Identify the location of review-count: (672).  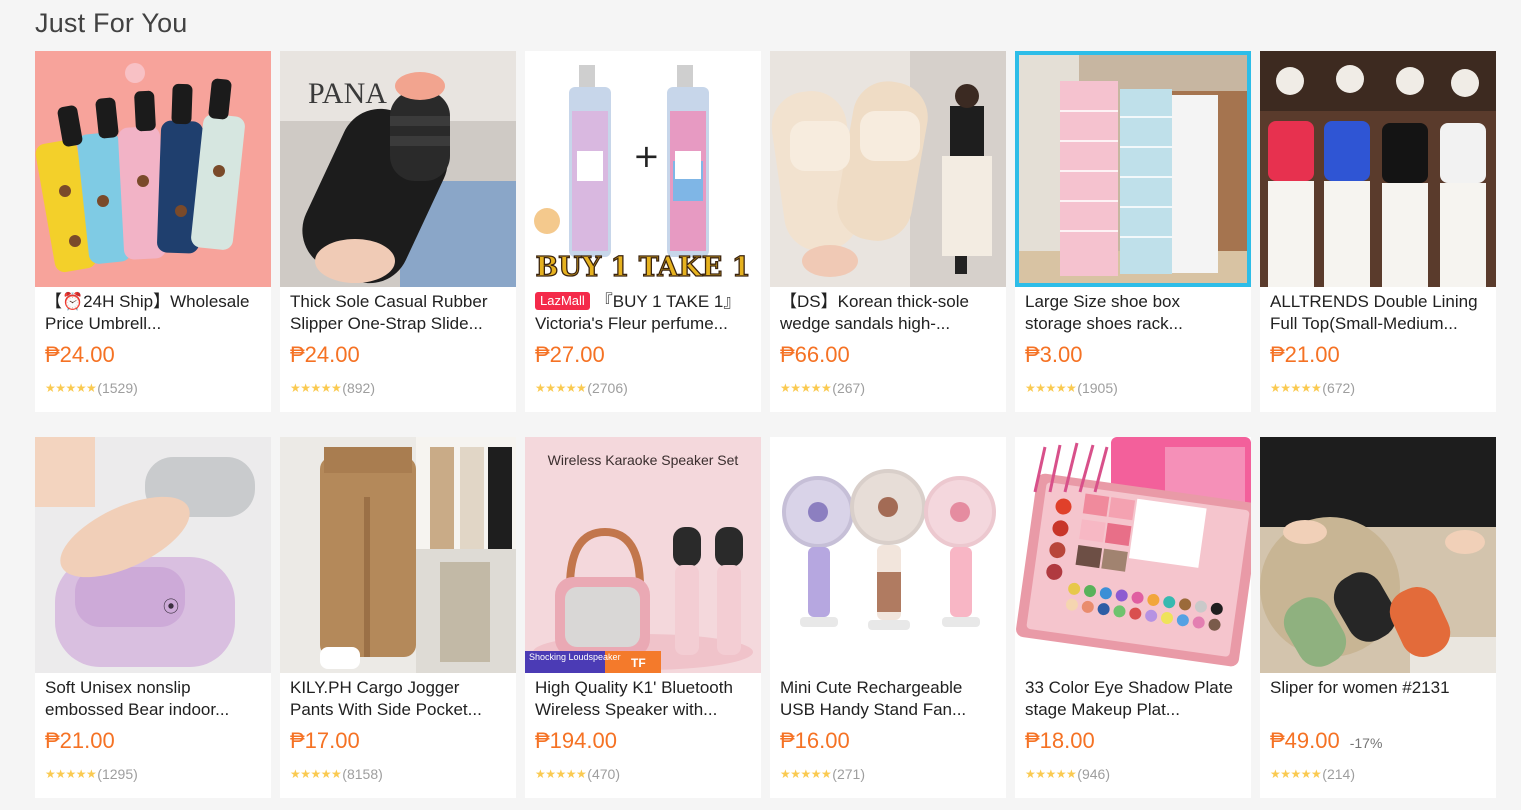
(1338, 388).